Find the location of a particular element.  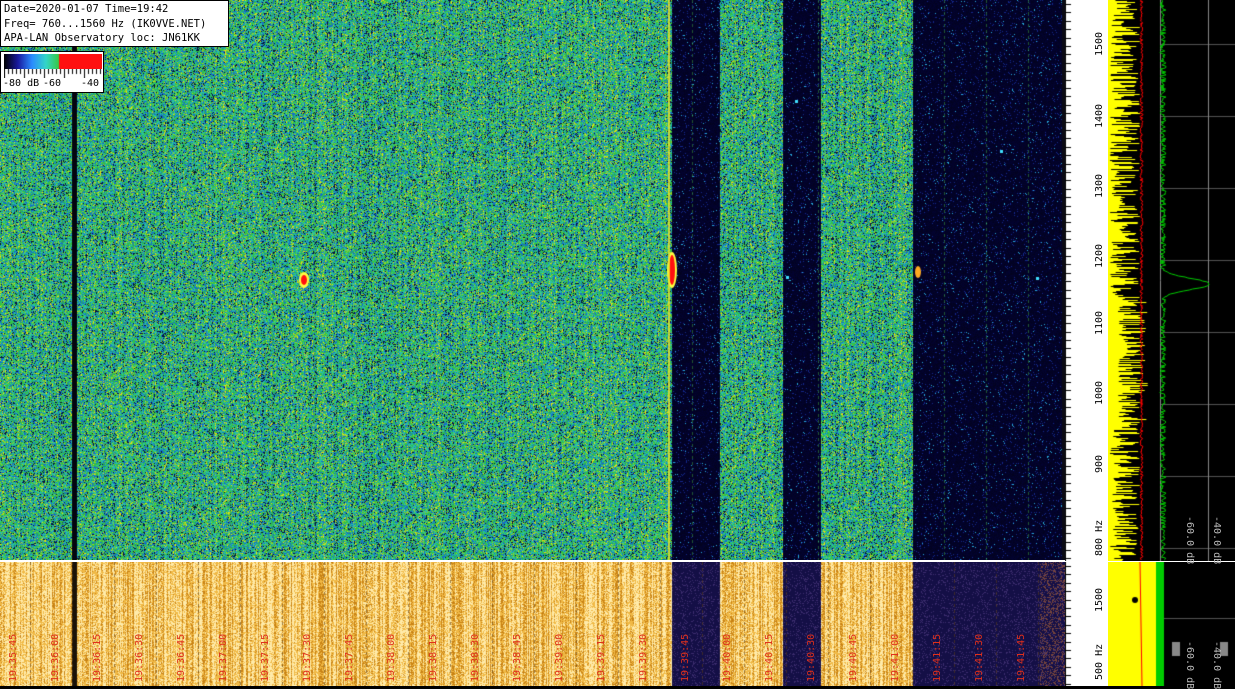

time-label: 19:38:15 is located at coordinates (433, 657).